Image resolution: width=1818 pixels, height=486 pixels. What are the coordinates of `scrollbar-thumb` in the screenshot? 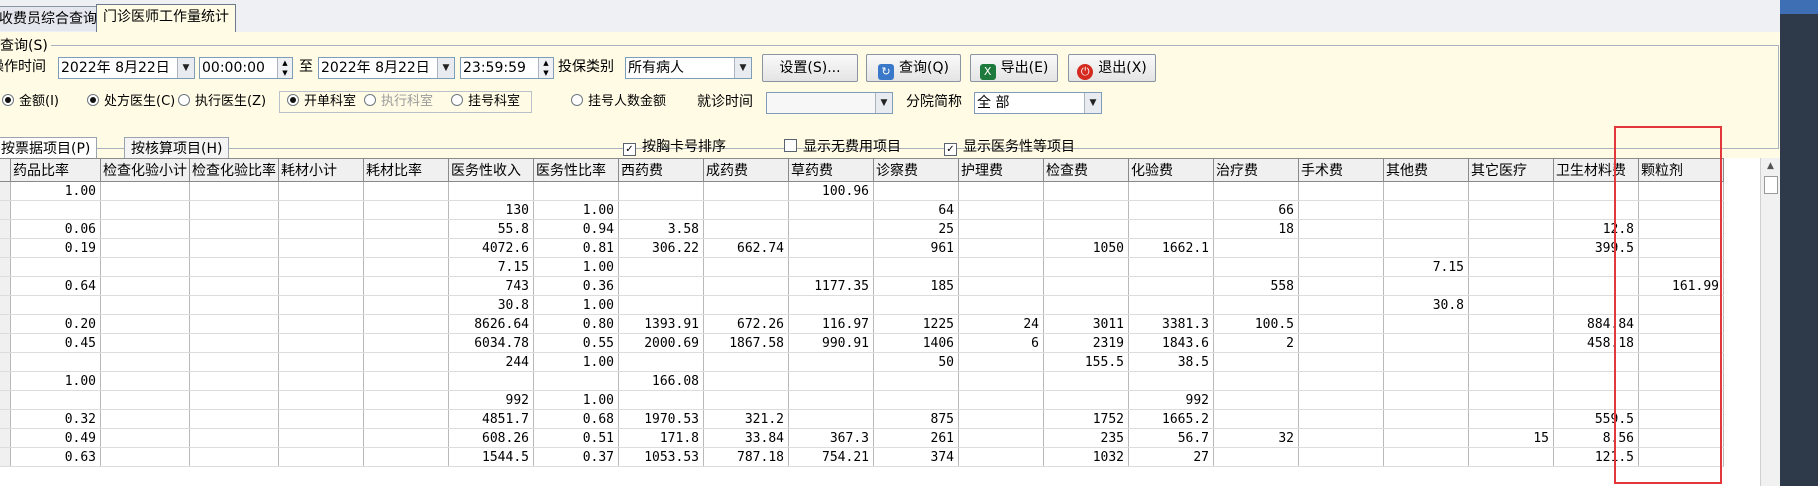 It's located at (1771, 185).